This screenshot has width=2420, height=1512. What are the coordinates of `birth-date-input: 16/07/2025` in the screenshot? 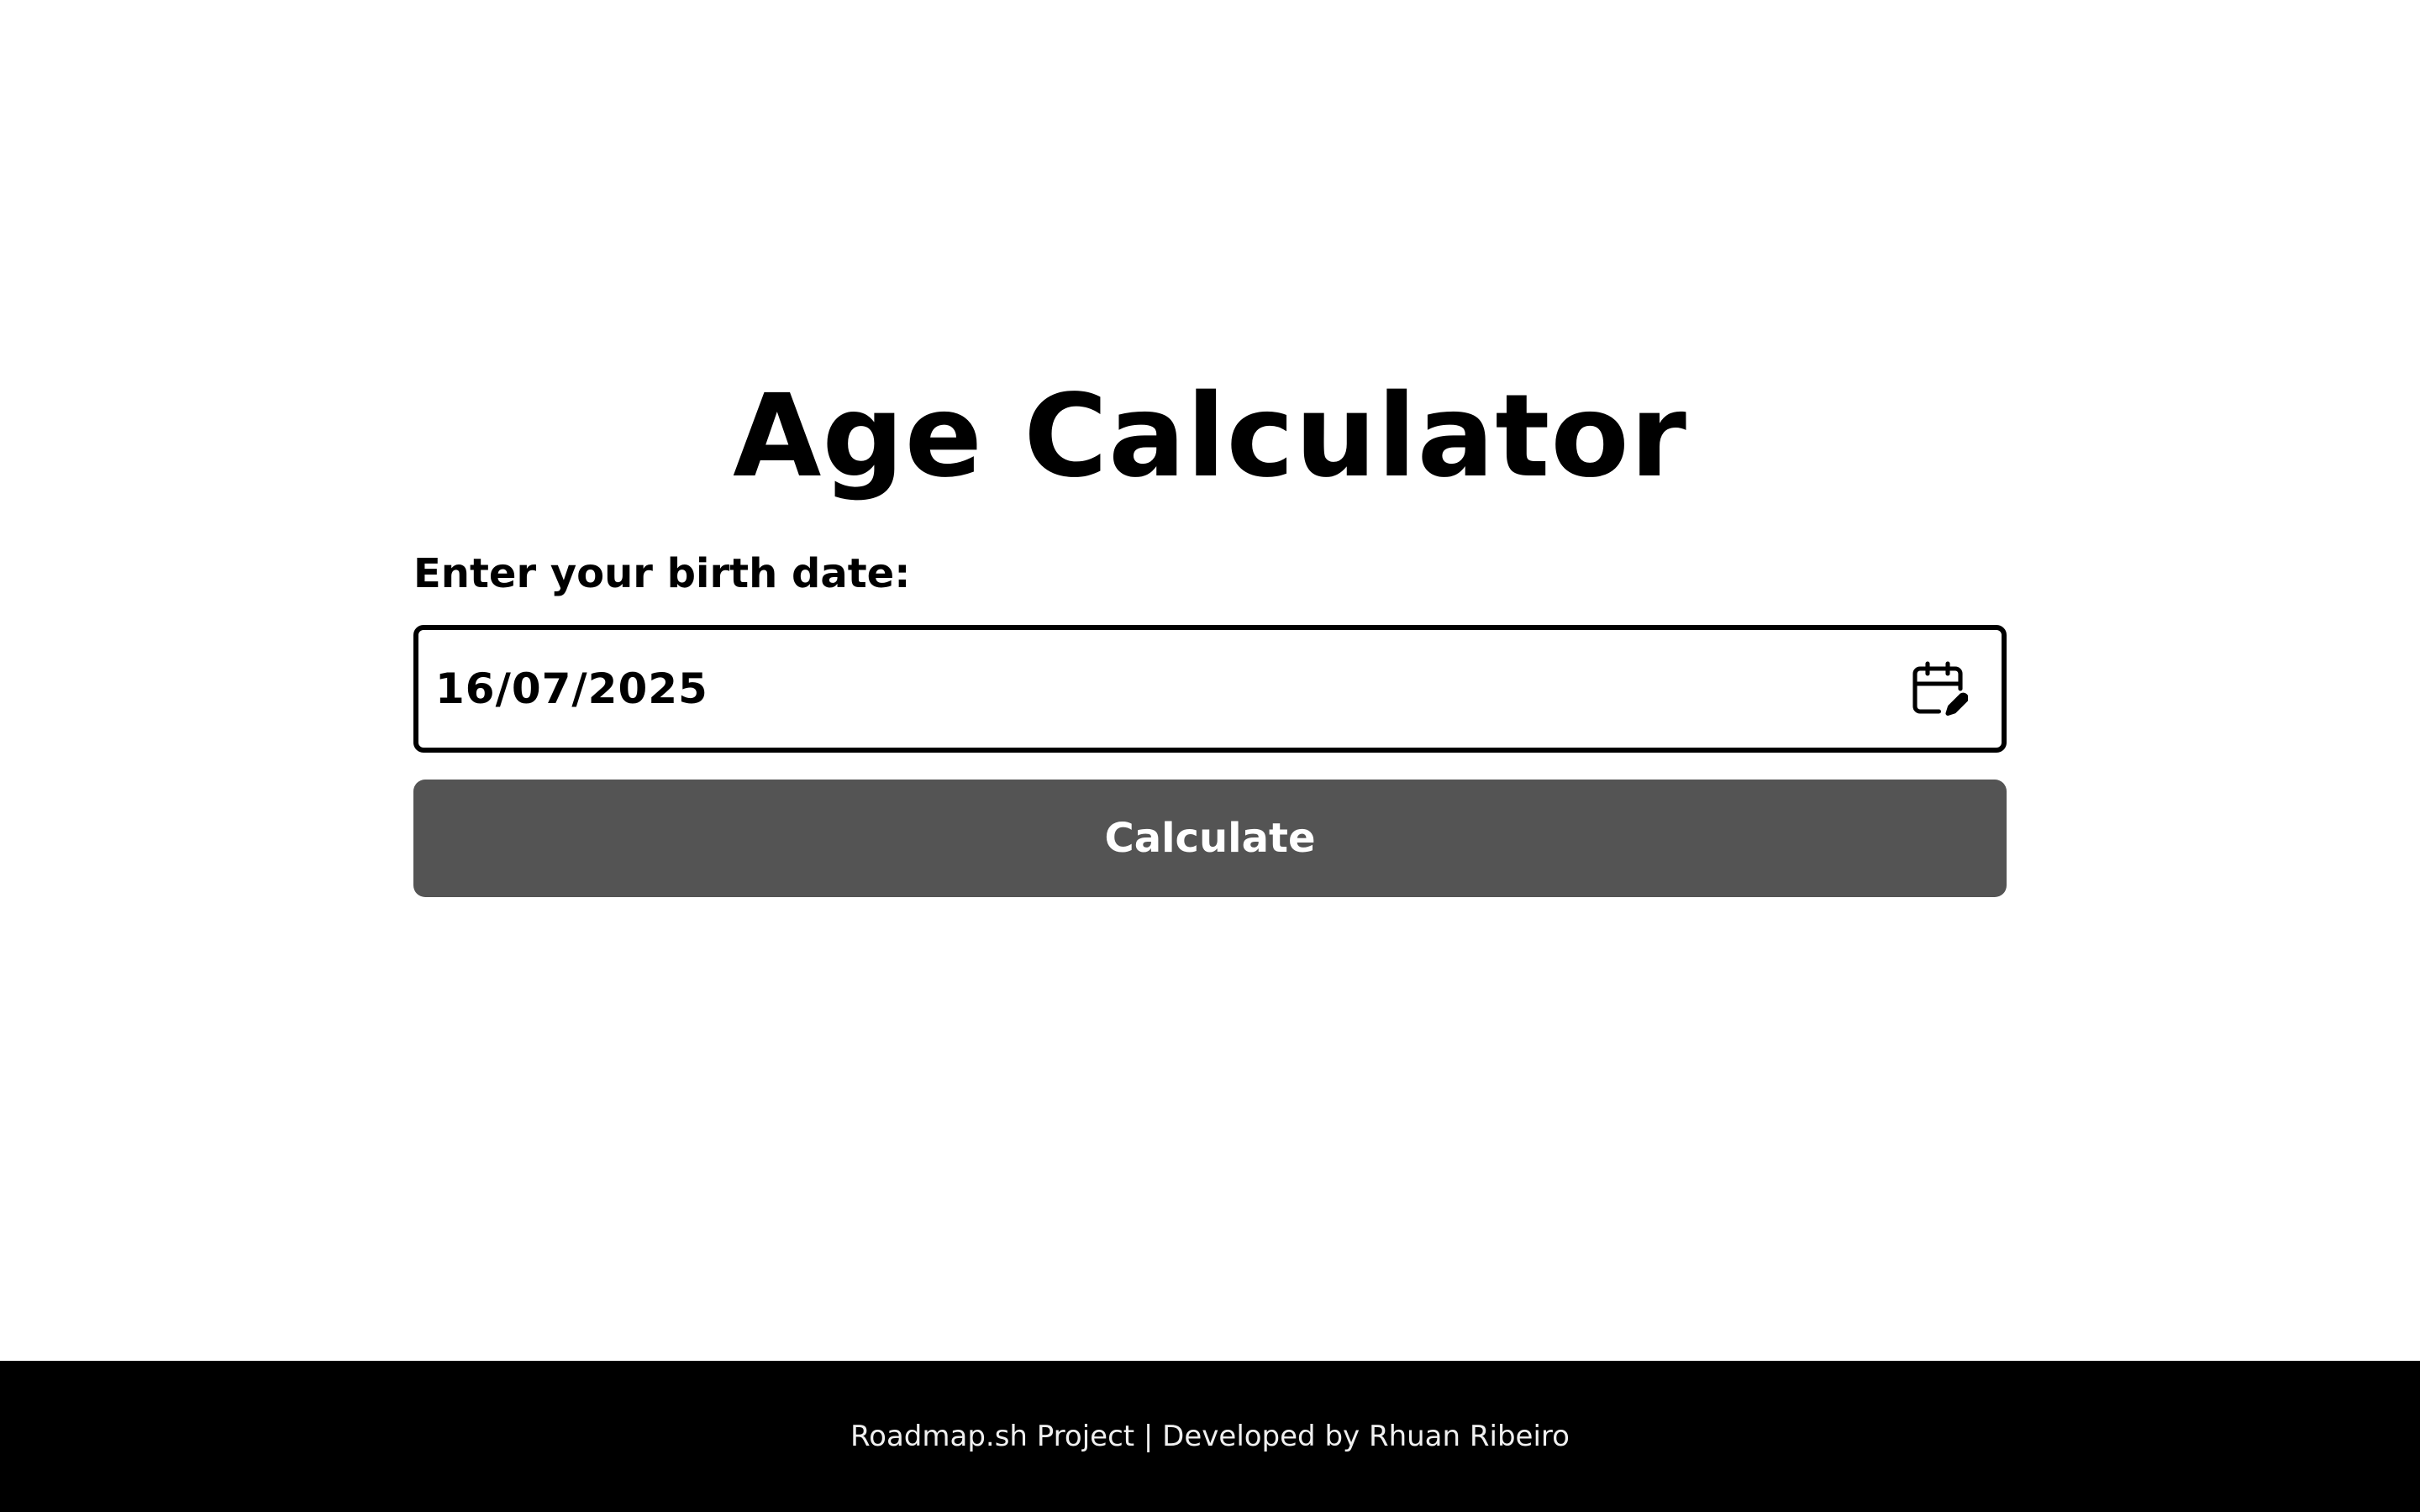 It's located at (1210, 689).